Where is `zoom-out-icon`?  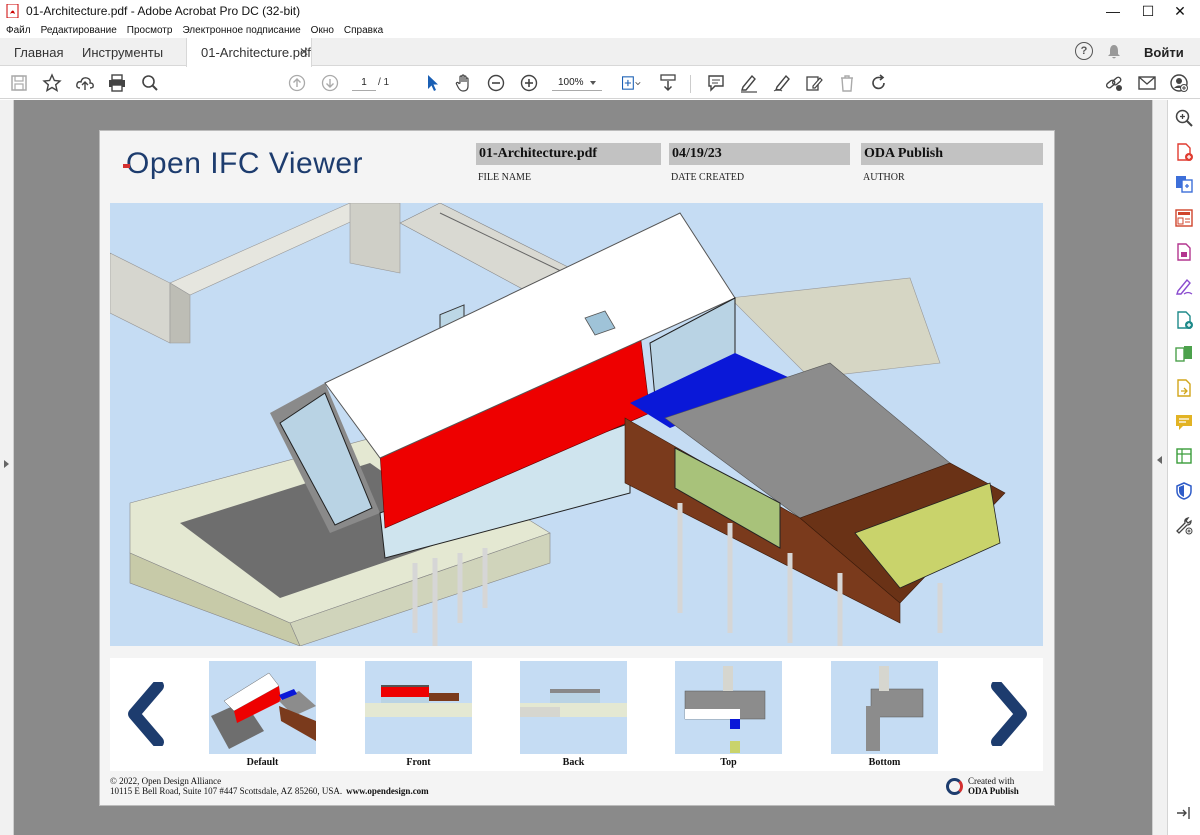
zoom-out-icon is located at coordinates (496, 83).